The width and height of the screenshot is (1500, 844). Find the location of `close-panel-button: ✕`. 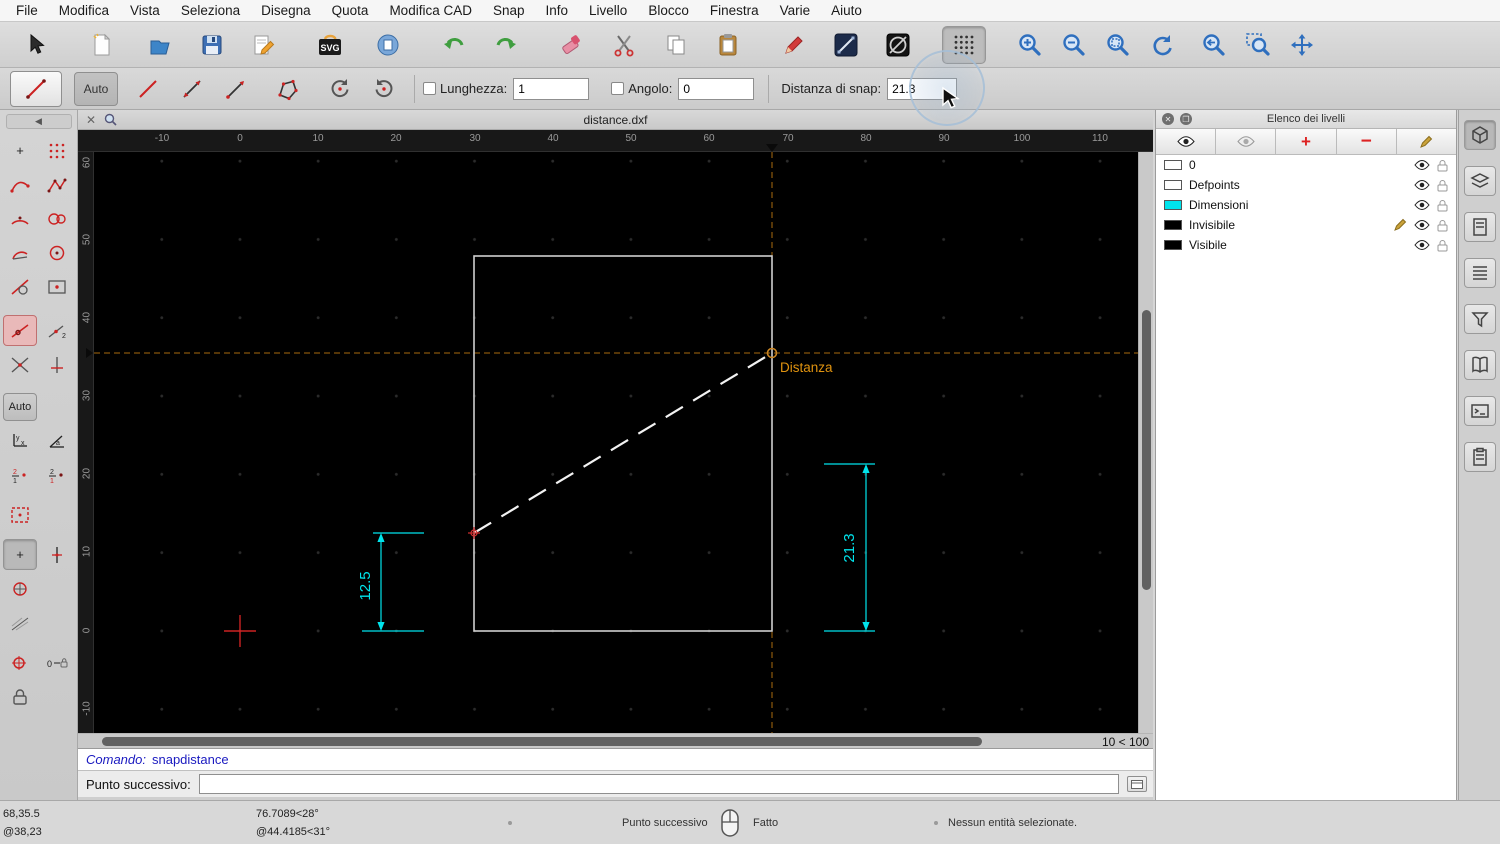

close-panel-button: ✕ is located at coordinates (1168, 119).